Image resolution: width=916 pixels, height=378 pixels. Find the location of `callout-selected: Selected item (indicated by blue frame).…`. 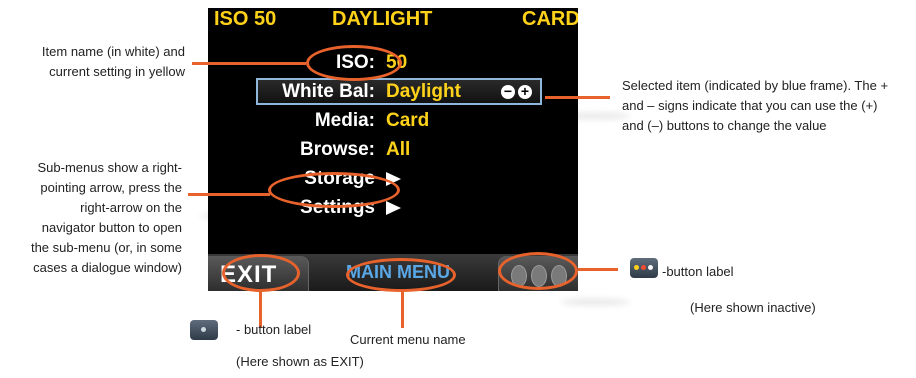

callout-selected: Selected item (indicated by blue frame).… is located at coordinates (755, 105).